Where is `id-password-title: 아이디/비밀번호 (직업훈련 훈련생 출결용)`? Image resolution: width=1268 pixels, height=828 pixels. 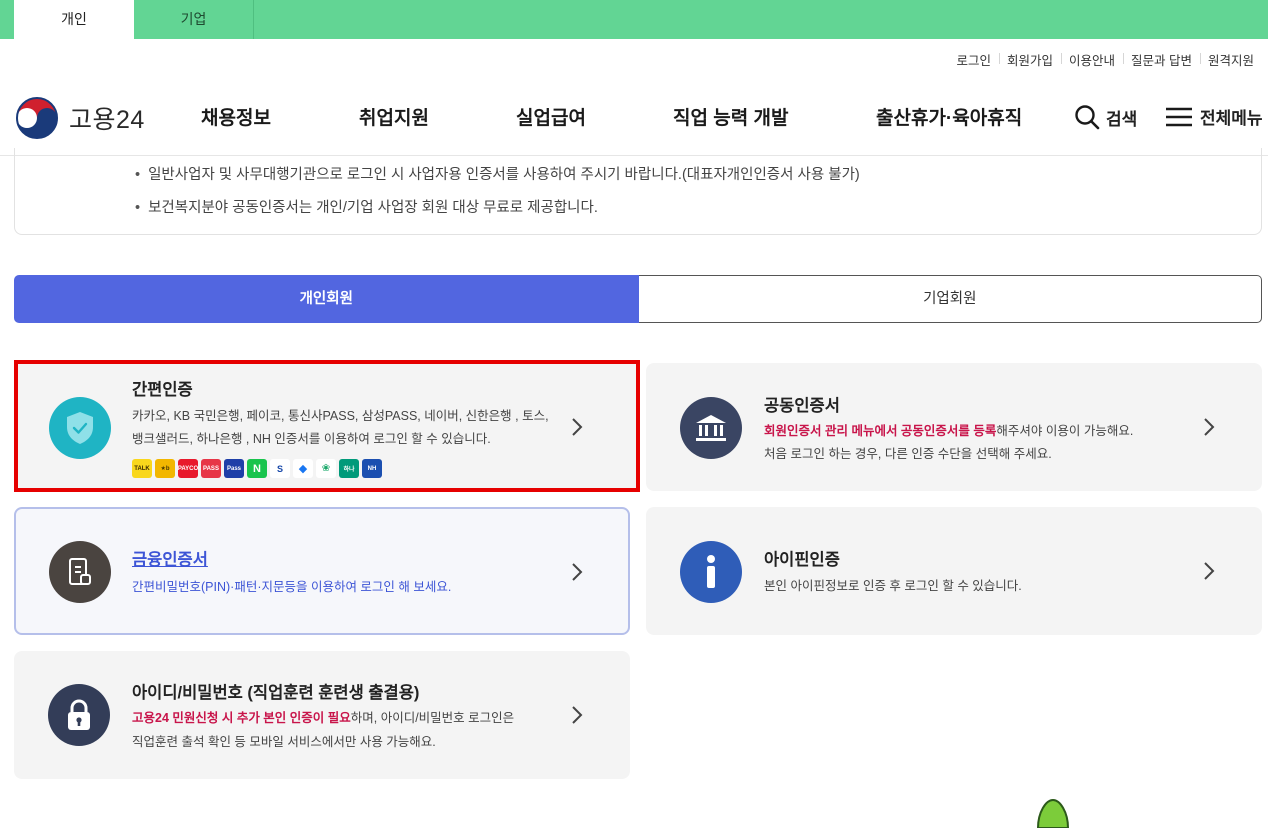
id-password-title: 아이디/비밀번호 (직업훈련 훈련생 출결용) is located at coordinates (276, 693).